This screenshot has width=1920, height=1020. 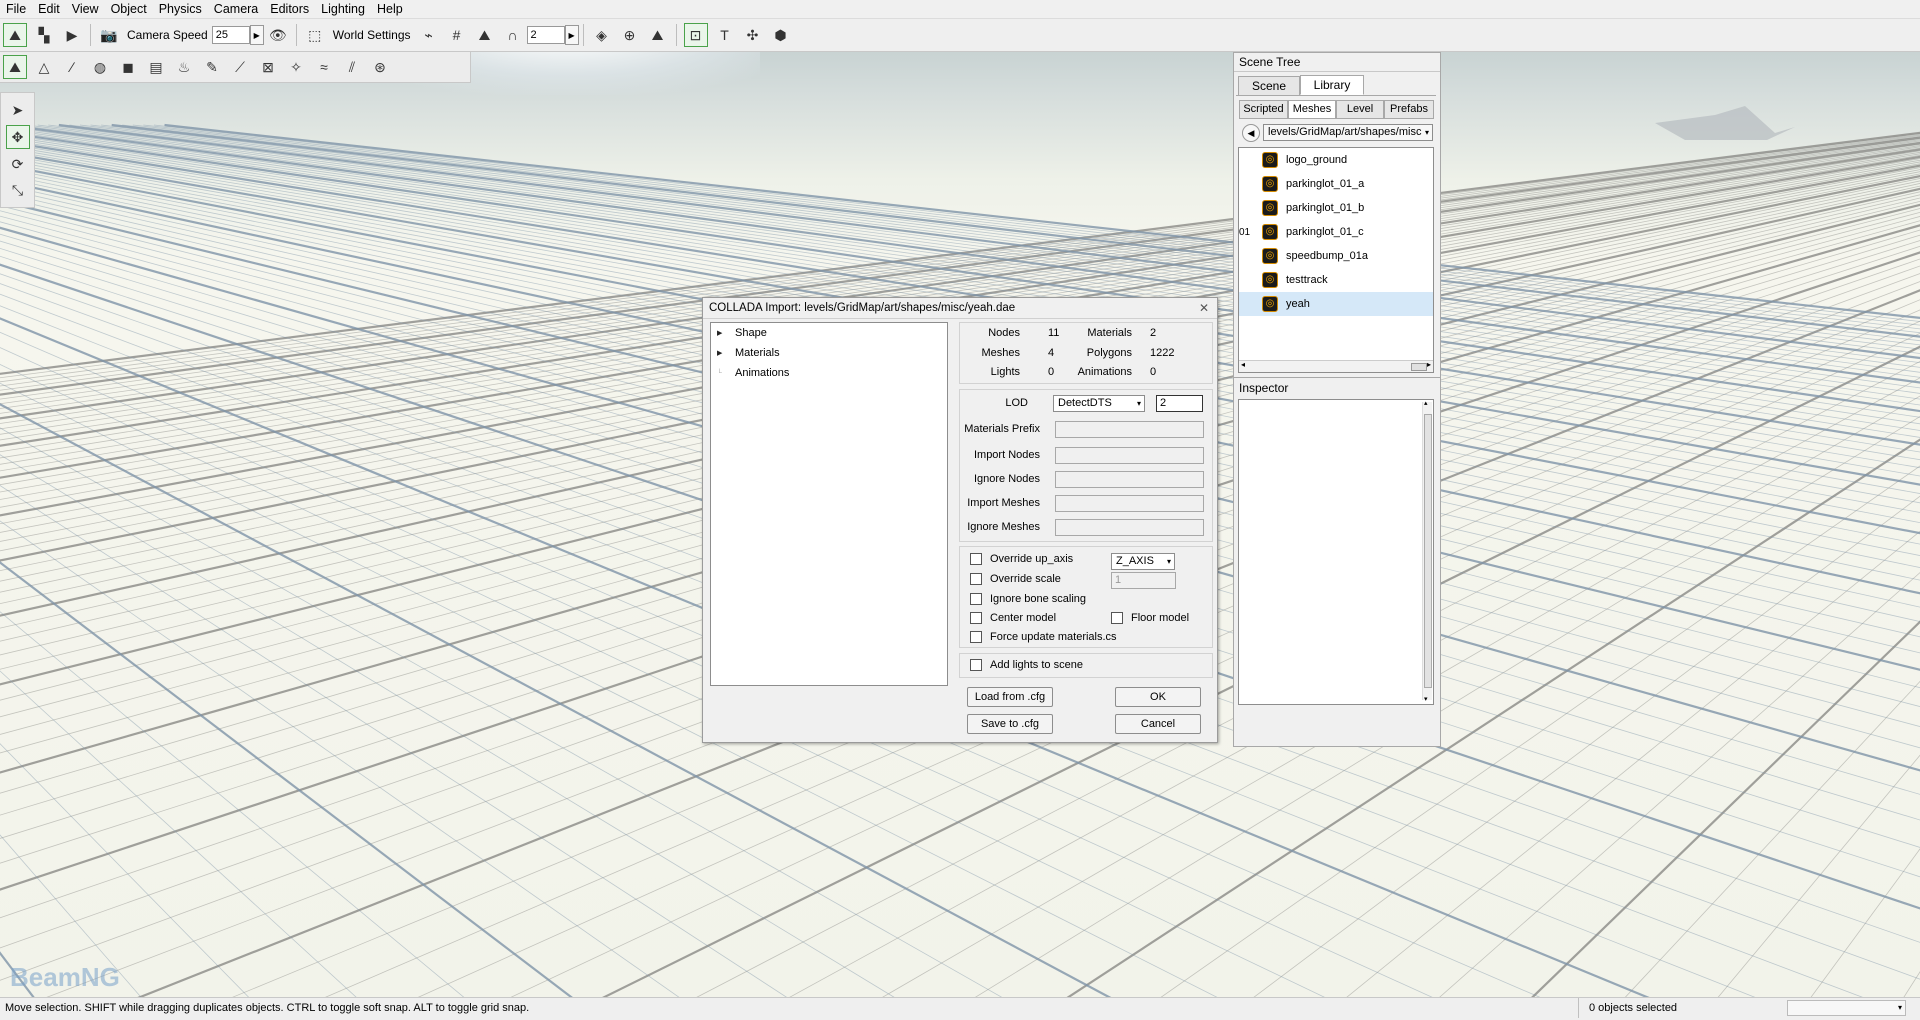 What do you see at coordinates (230, 35) in the screenshot?
I see `camera-speed-input: 25` at bounding box center [230, 35].